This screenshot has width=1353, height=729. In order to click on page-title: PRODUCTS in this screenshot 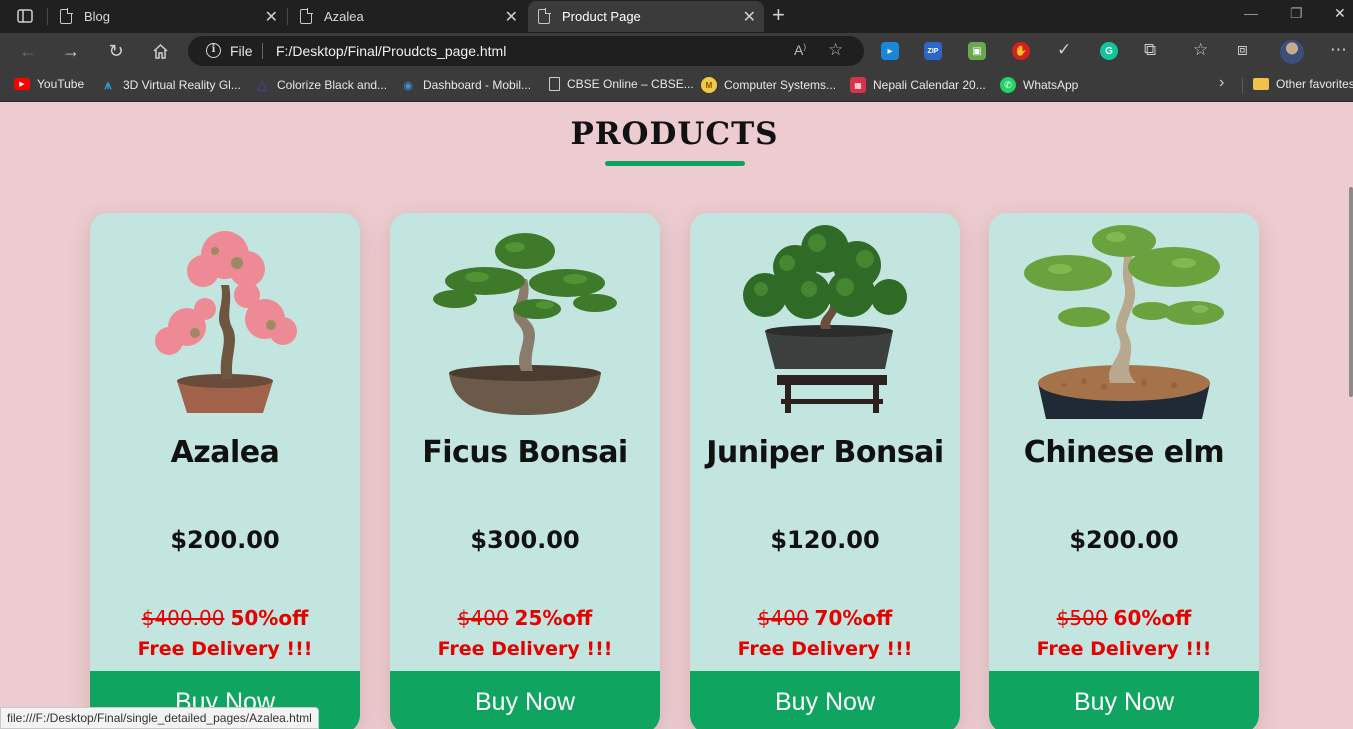, I will do `click(674, 134)`.